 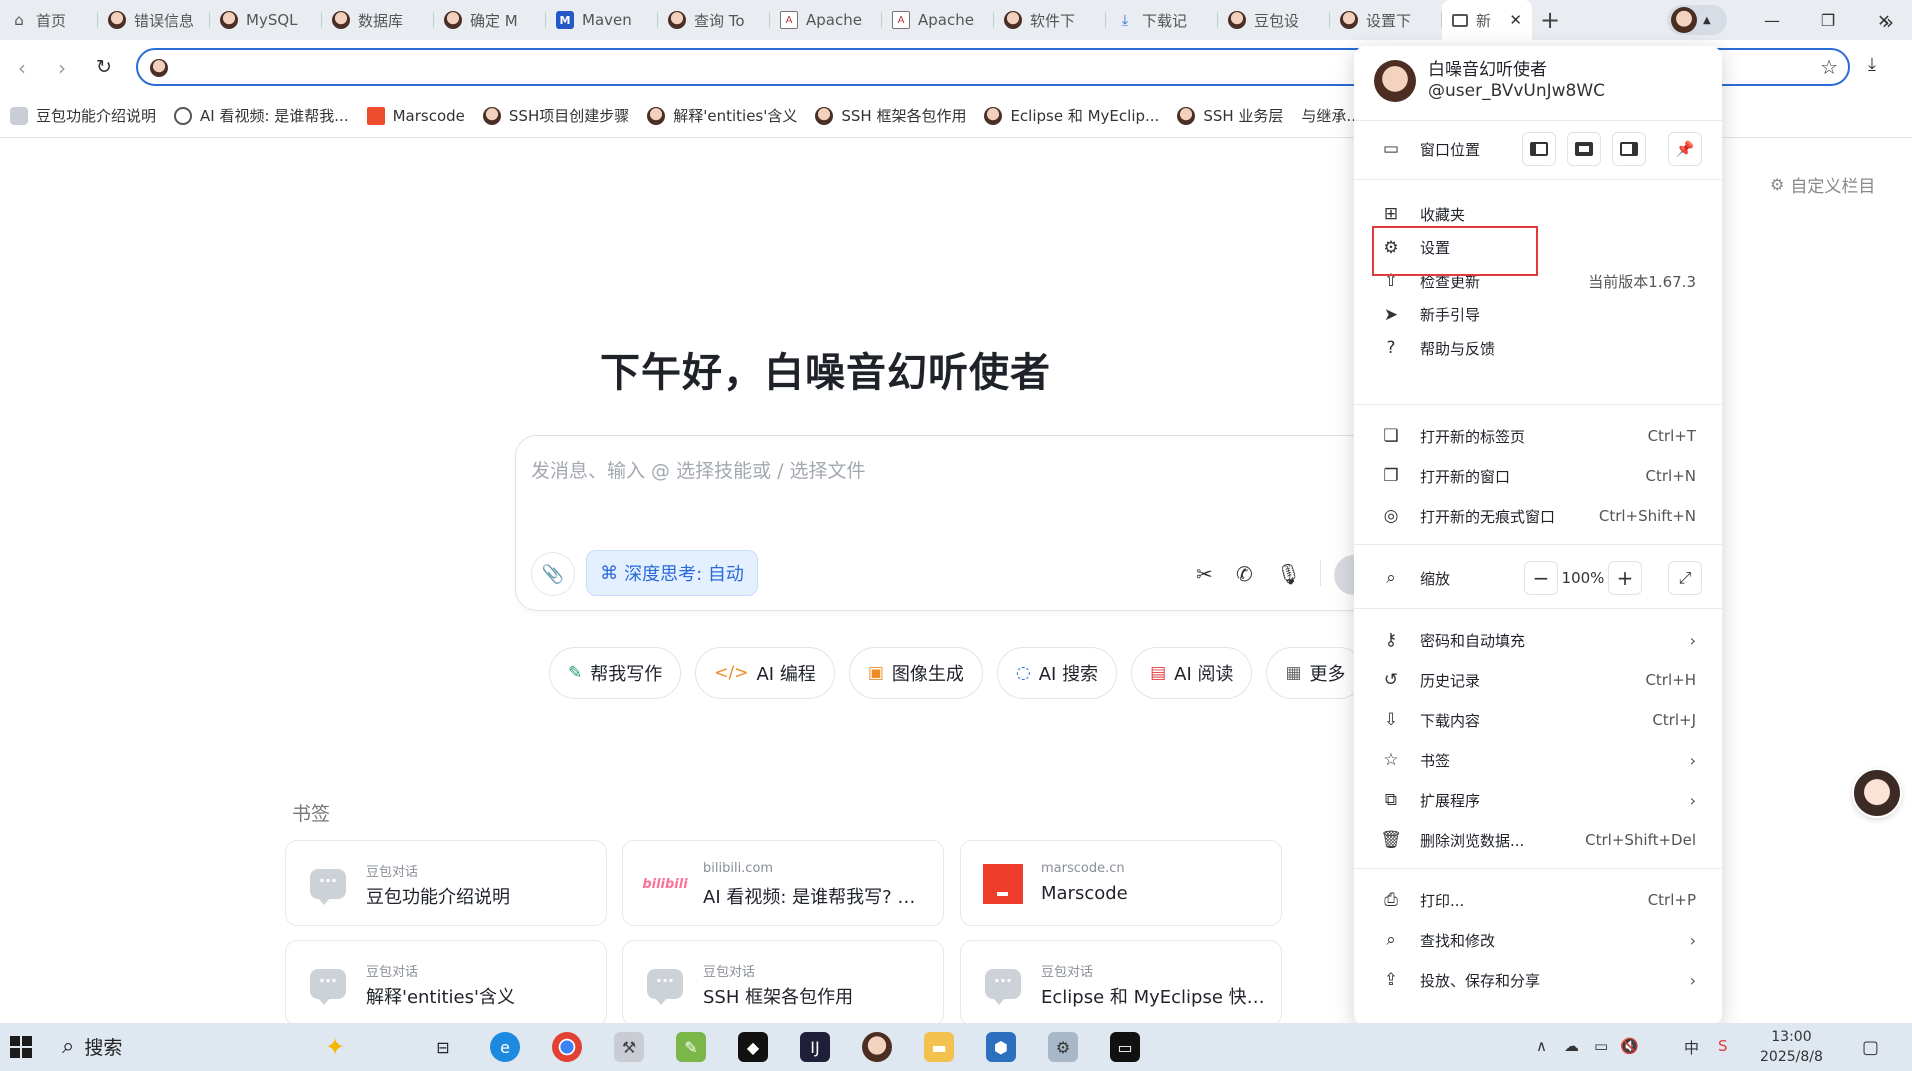 I want to click on browser-tab: 软件下, so click(x=1050, y=20).